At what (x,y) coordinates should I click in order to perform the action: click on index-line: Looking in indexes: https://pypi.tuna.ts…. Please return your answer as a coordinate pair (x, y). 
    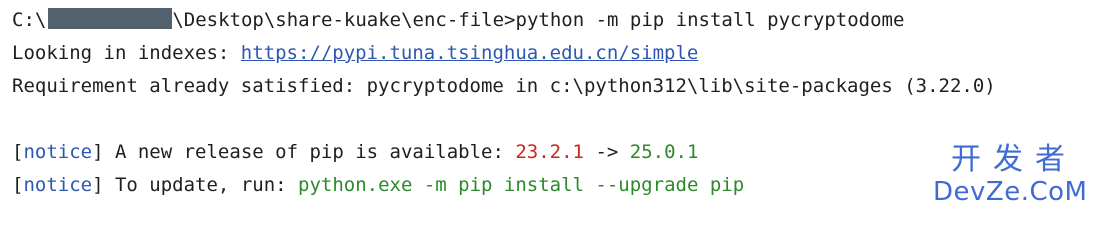
    Looking at the image, I should click on (552, 53).